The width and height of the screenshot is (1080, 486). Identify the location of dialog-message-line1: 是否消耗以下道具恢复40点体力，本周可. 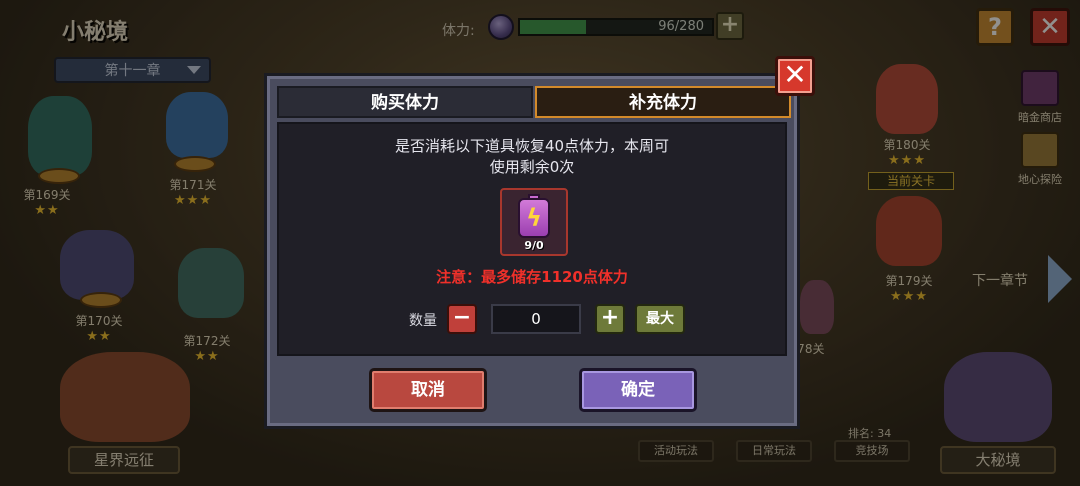
(532, 146).